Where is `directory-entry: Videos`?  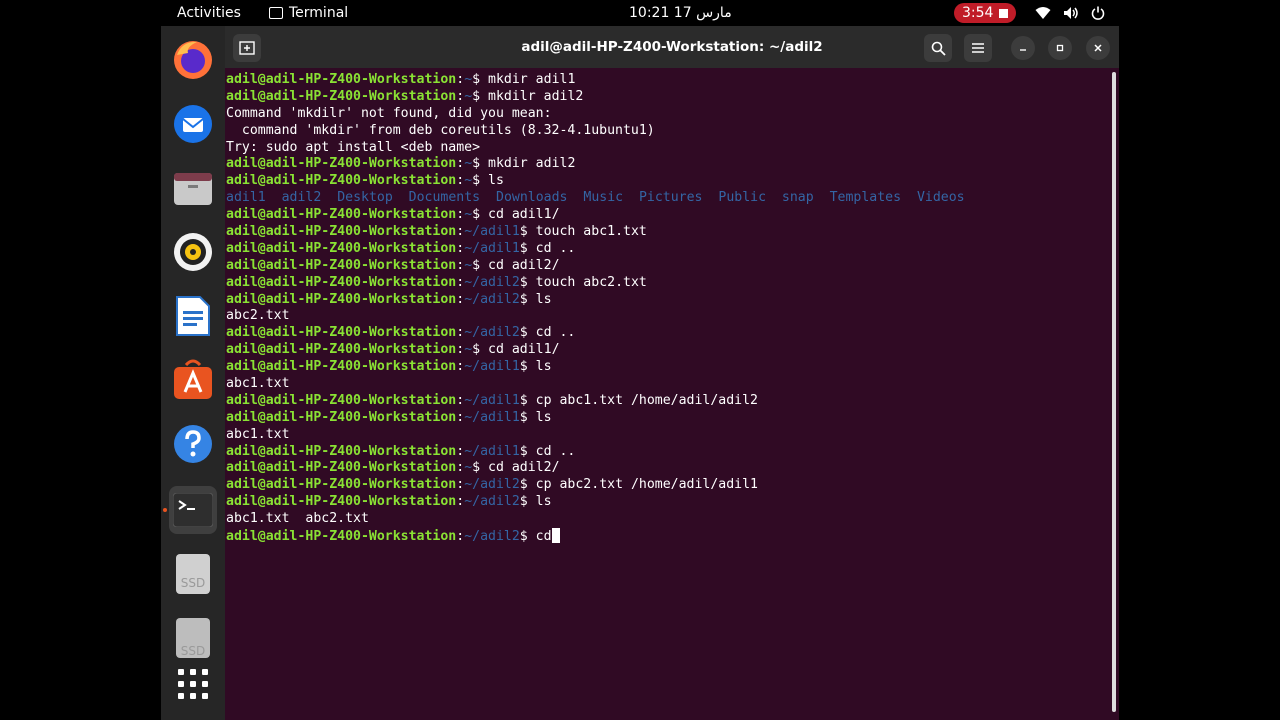
directory-entry: Videos is located at coordinates (940, 198).